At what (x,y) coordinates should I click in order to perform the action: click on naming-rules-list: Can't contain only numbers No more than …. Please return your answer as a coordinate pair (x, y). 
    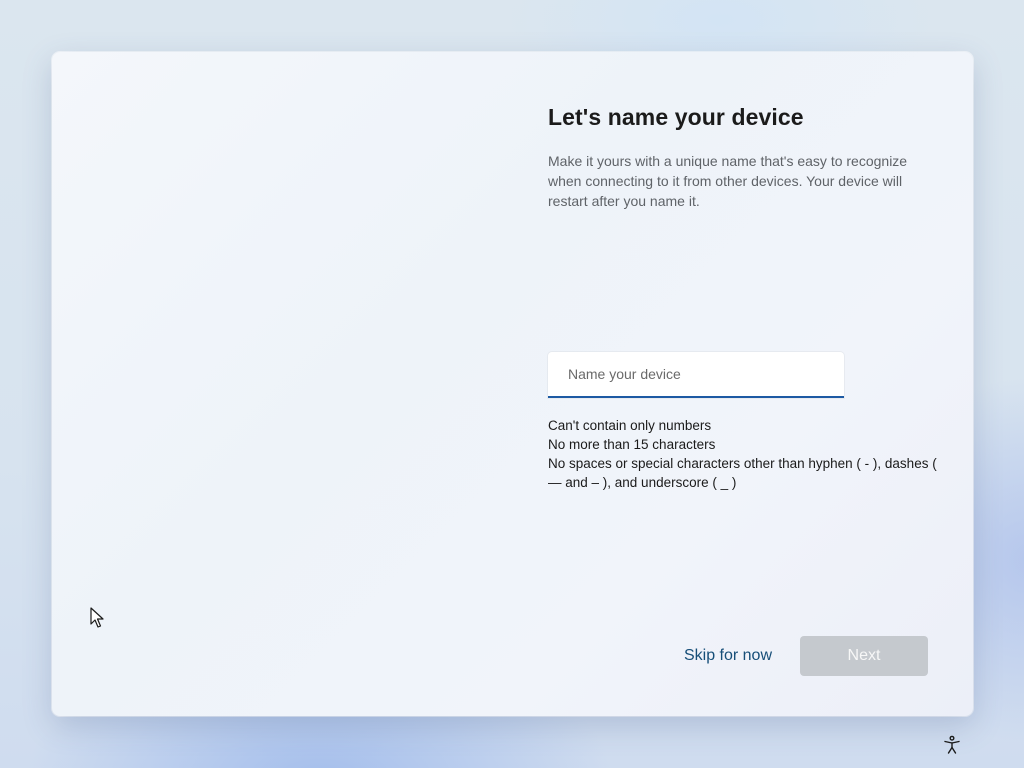
    Looking at the image, I should click on (748, 454).